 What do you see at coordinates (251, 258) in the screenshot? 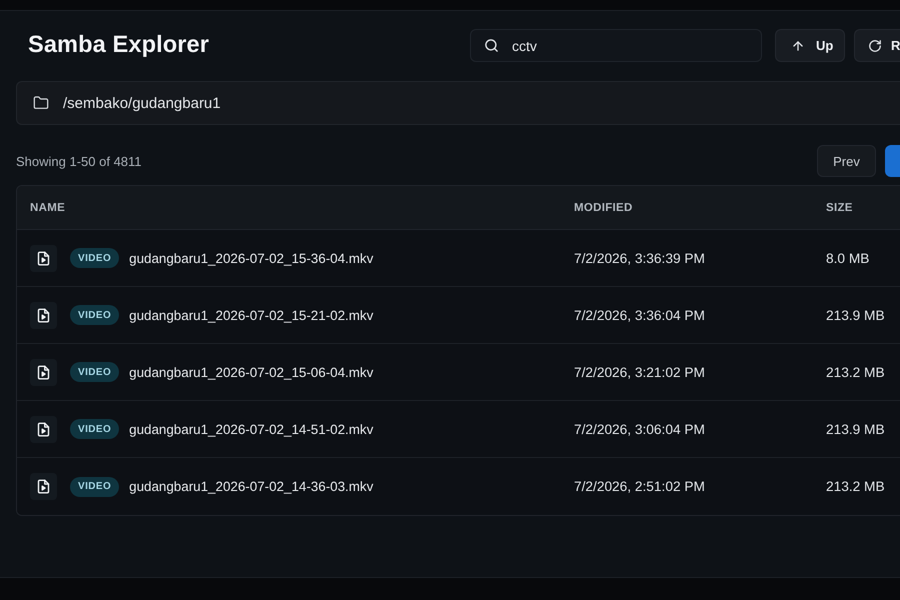
I see `file-name: gudangbaru1_2026-07-02_15-36-04.mkv` at bounding box center [251, 258].